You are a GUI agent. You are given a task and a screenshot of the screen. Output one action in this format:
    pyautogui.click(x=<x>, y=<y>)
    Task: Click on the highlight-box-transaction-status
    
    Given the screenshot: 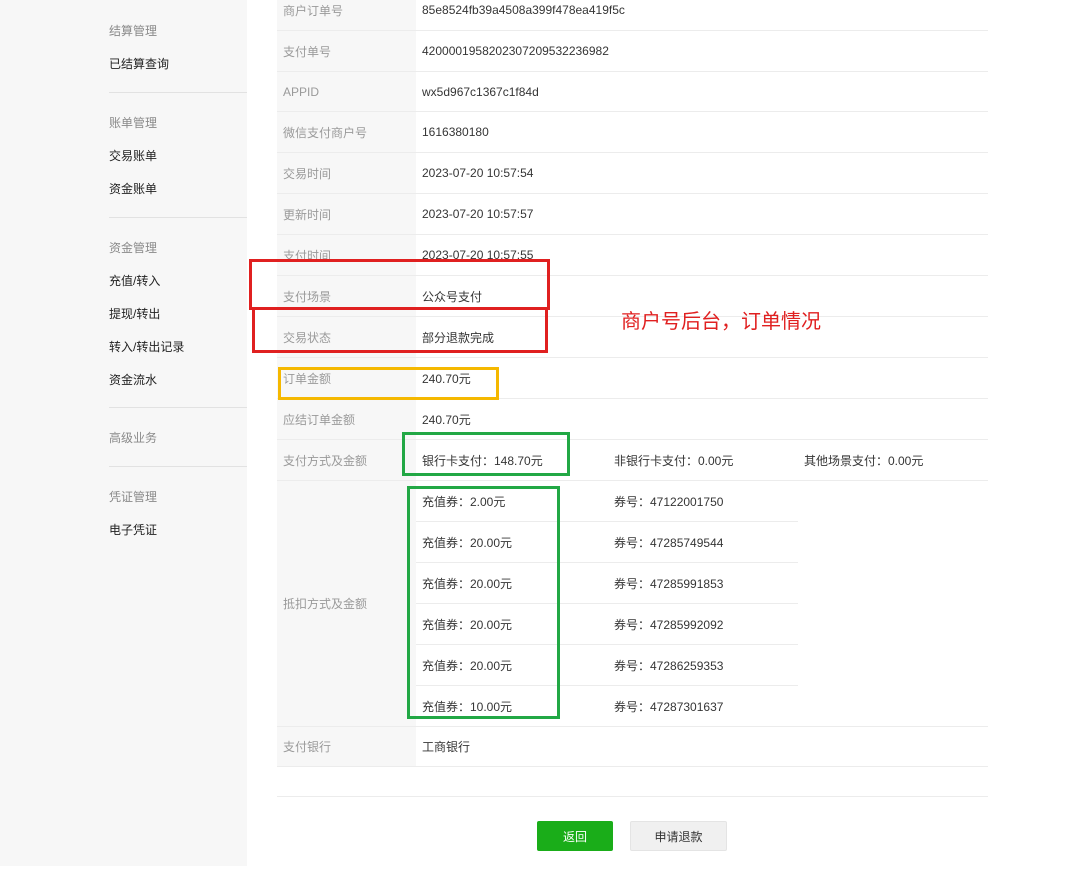 What is the action you would take?
    pyautogui.click(x=400, y=330)
    